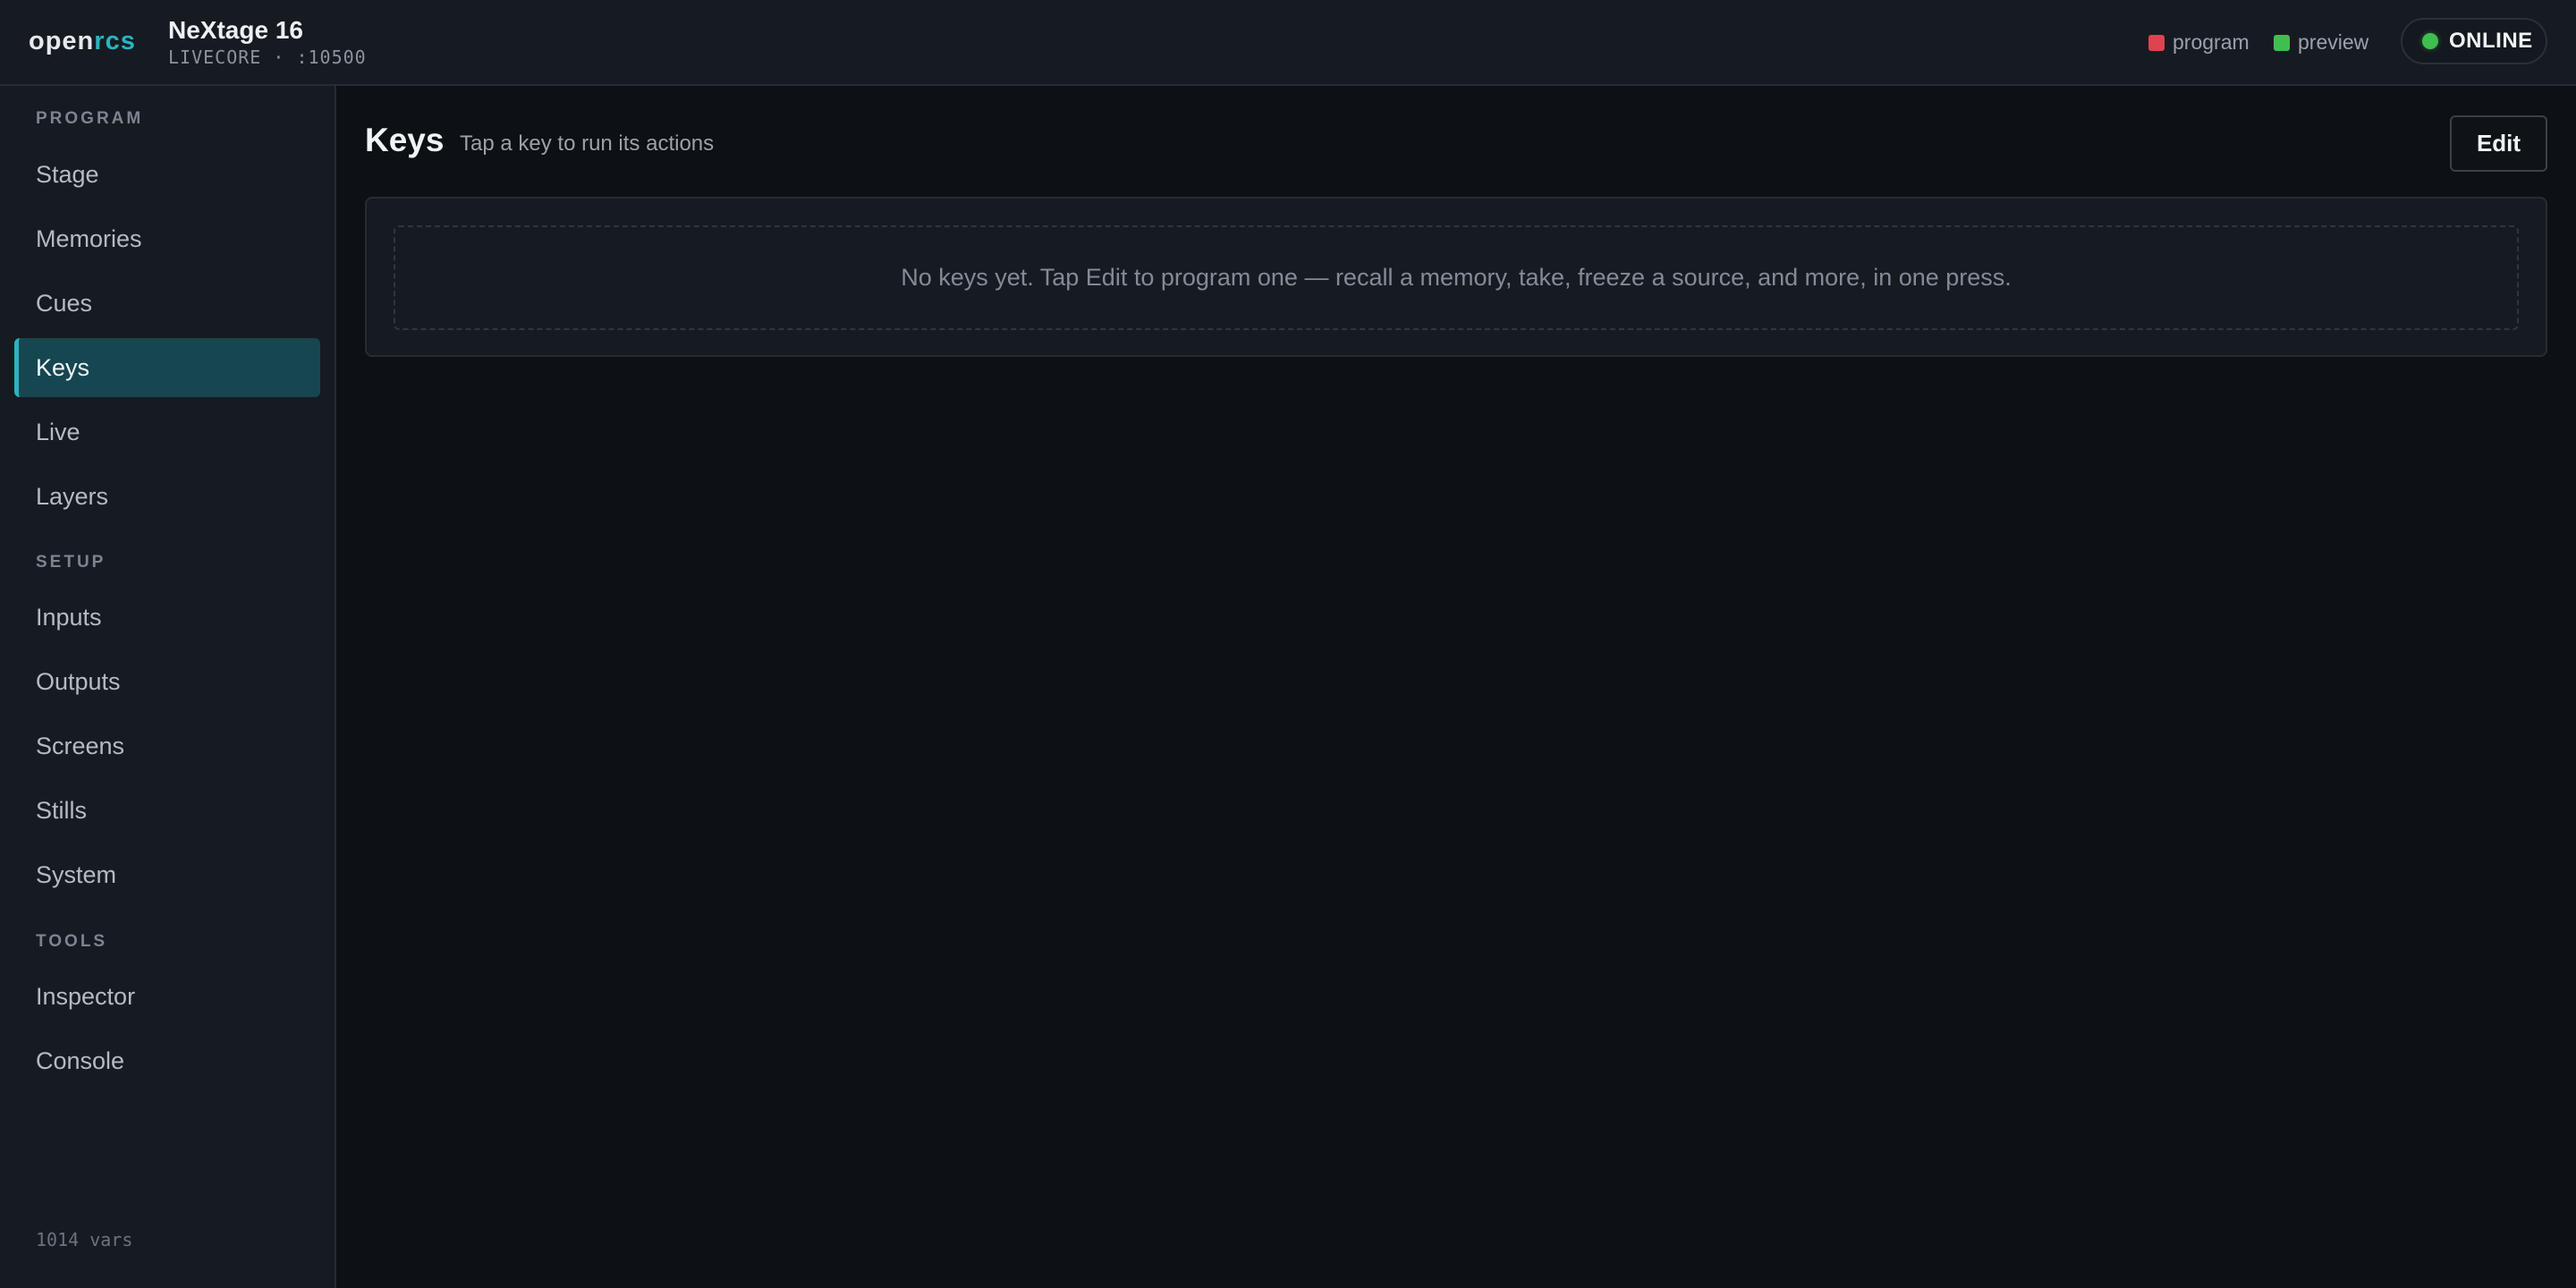 Image resolution: width=2576 pixels, height=1288 pixels. Describe the element at coordinates (167, 874) in the screenshot. I see `sidebar-item-system: System` at that location.